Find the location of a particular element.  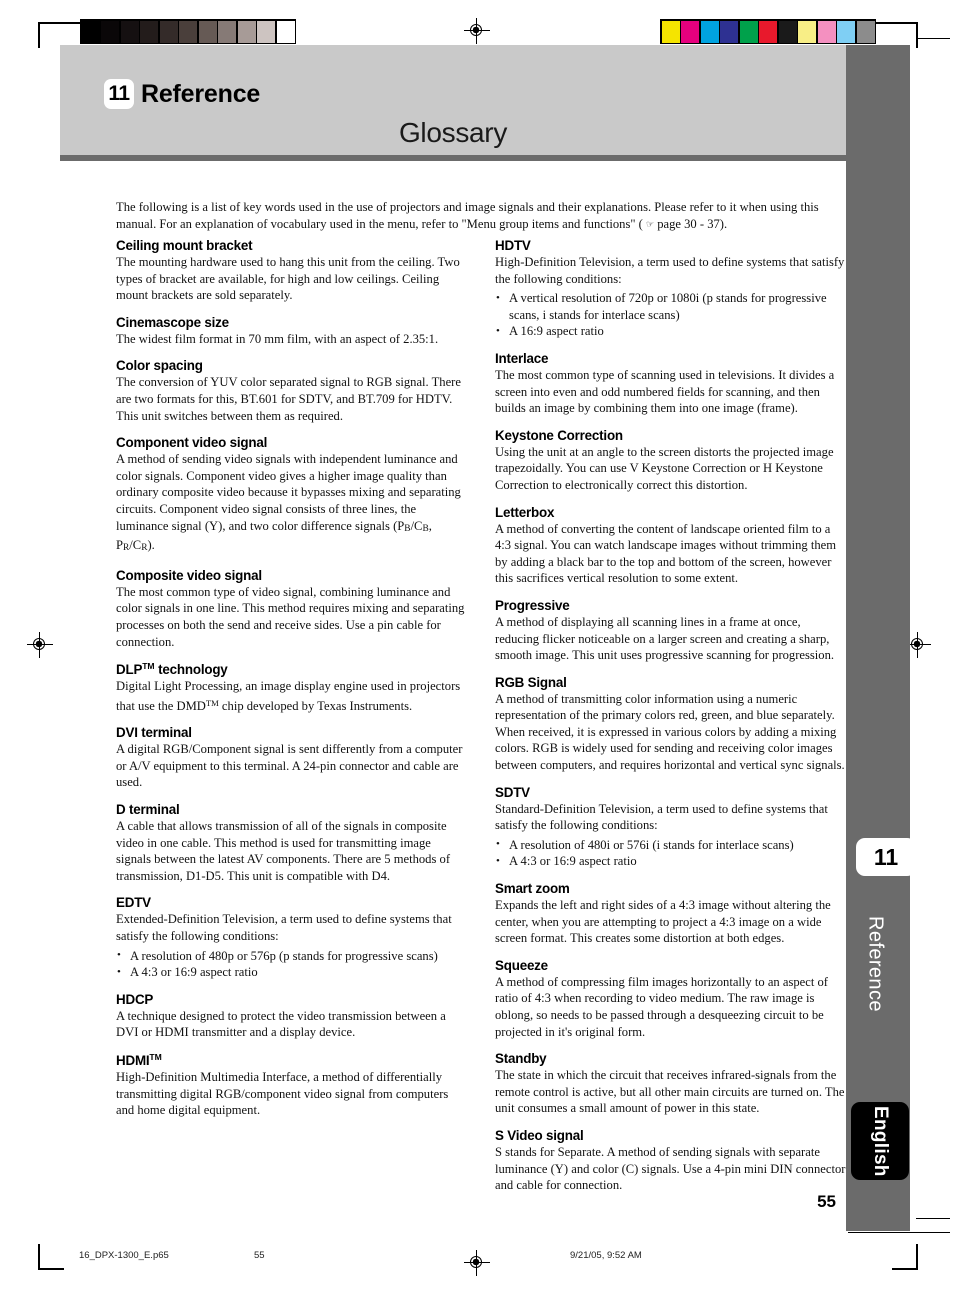

glossary-term: Cinemascope size is located at coordinates (291, 322).